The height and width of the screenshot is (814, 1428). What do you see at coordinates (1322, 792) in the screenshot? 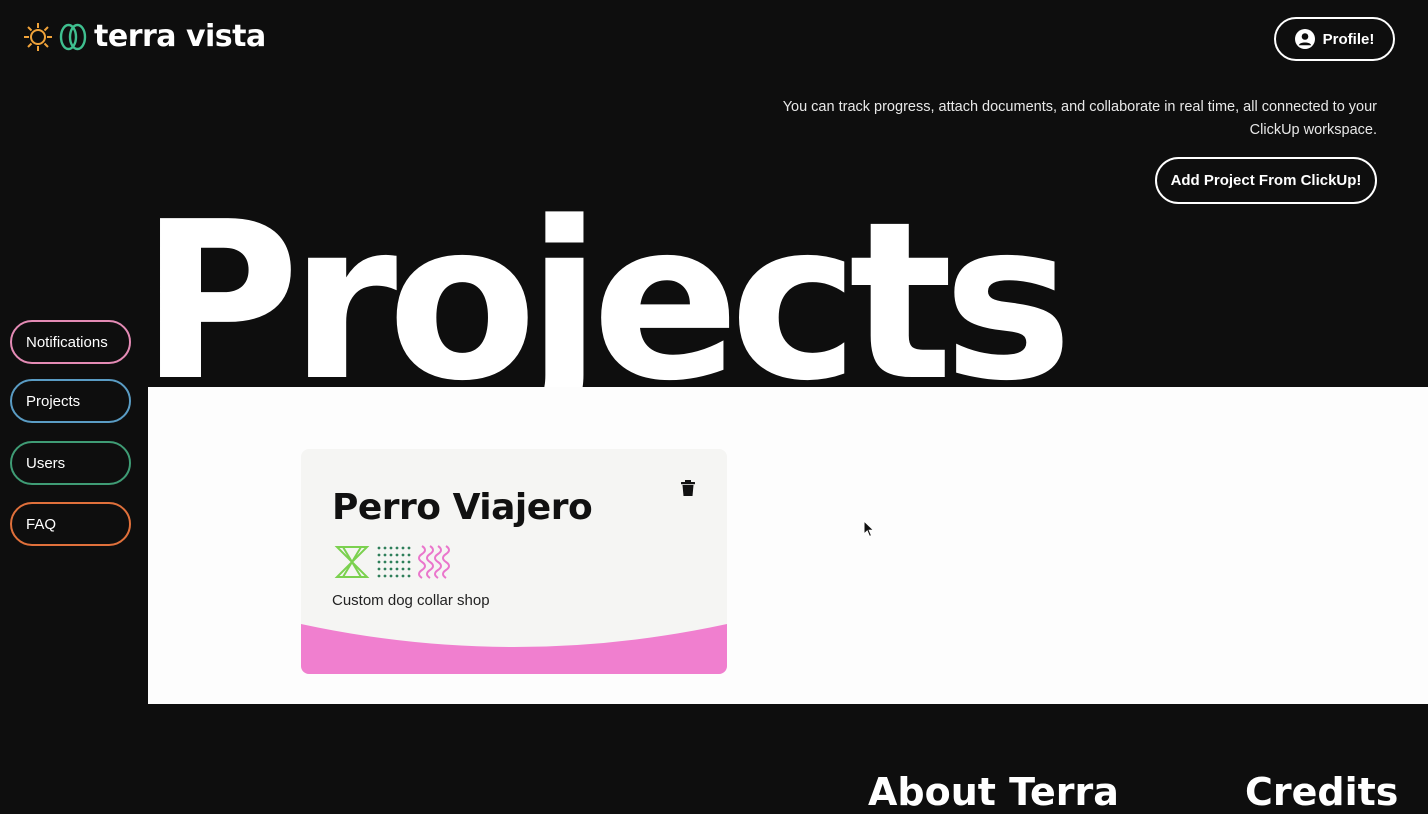
I see `credits-heading: Credits` at bounding box center [1322, 792].